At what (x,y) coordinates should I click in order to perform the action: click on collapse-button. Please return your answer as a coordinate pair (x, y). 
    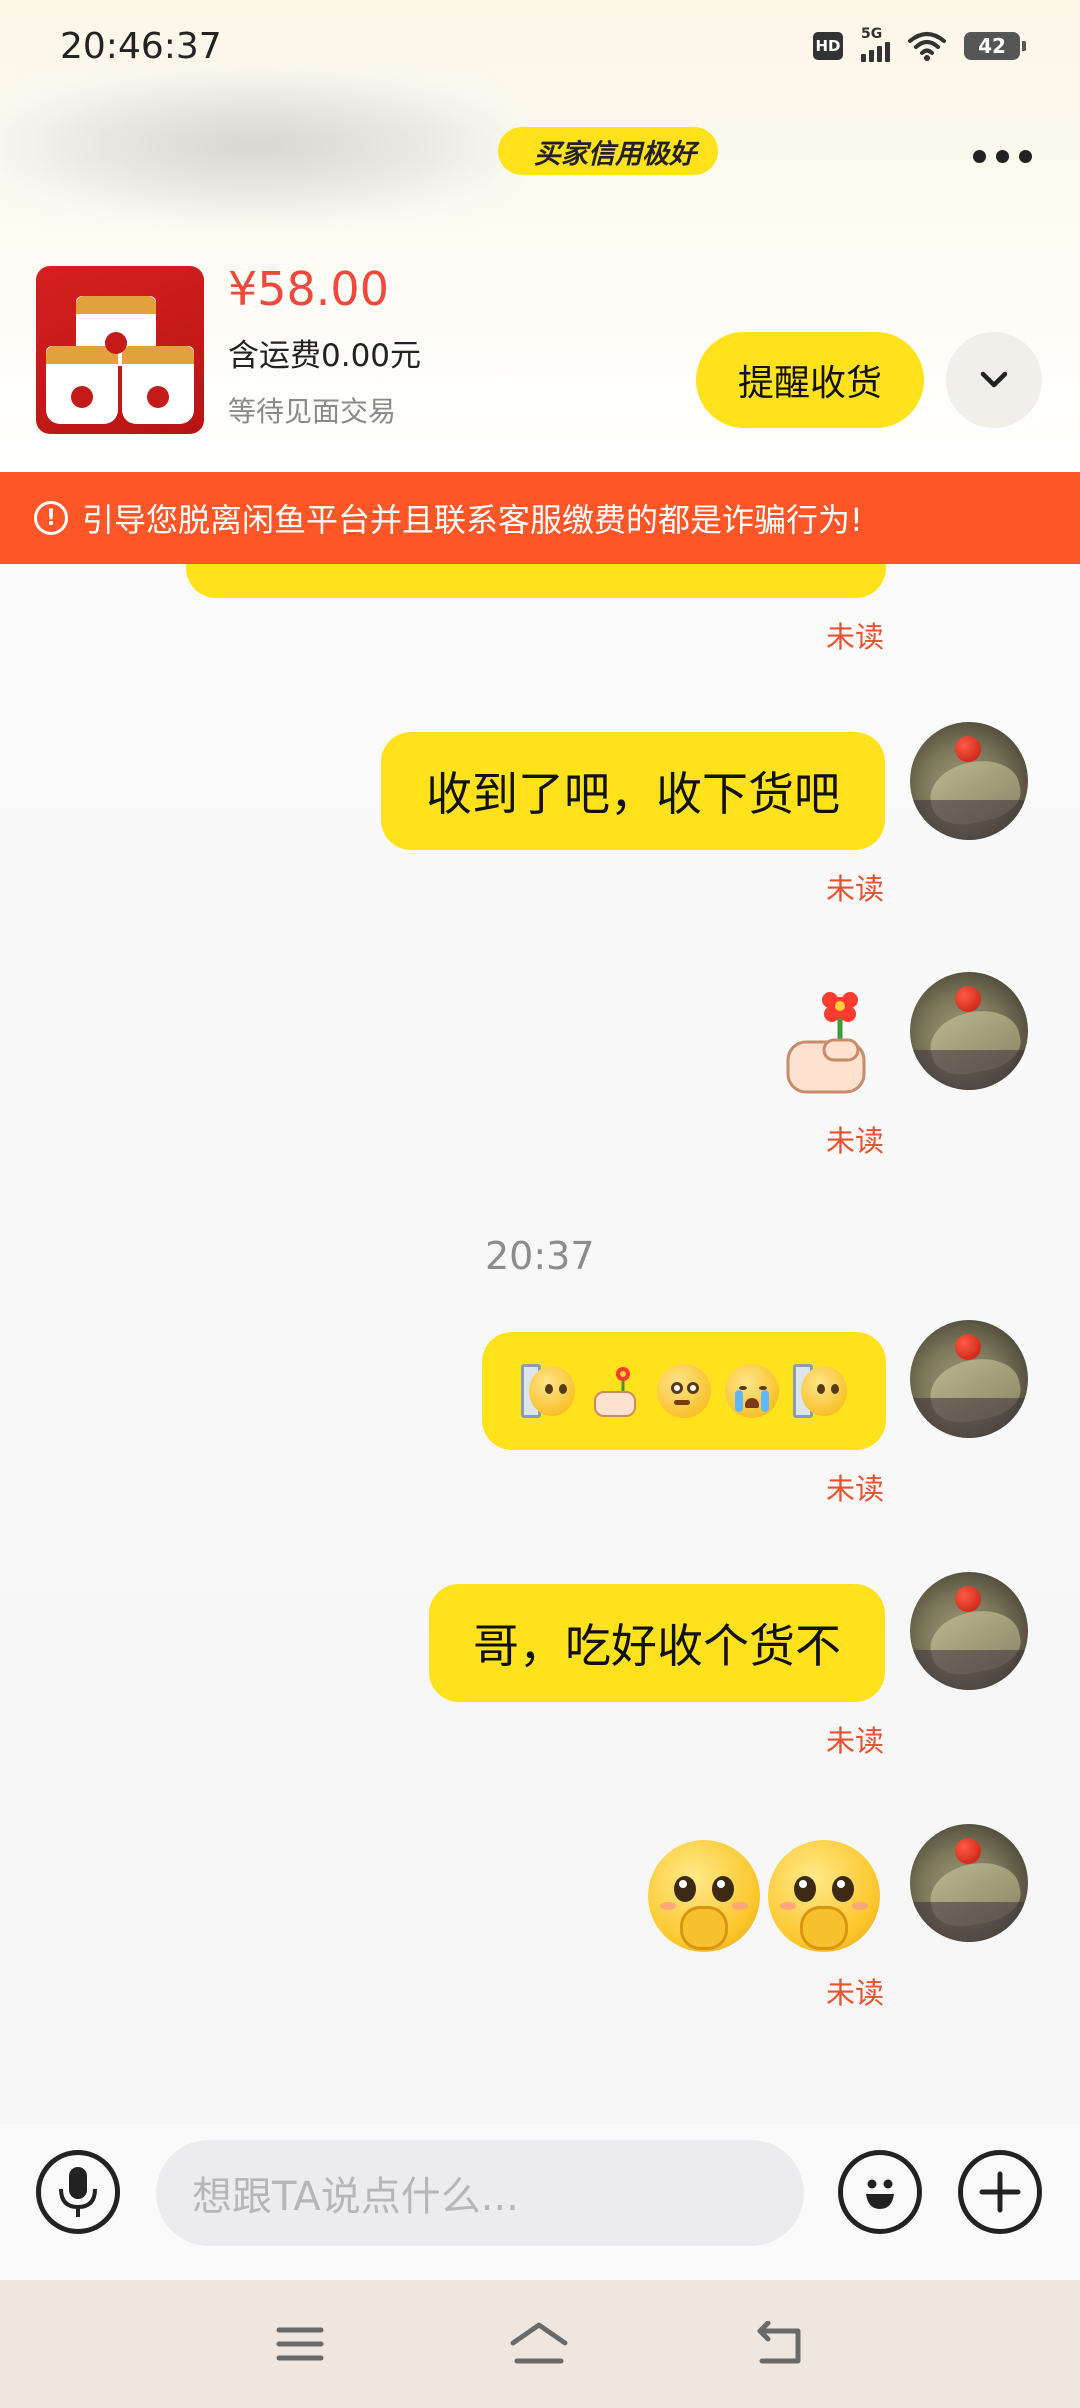
    Looking at the image, I should click on (994, 380).